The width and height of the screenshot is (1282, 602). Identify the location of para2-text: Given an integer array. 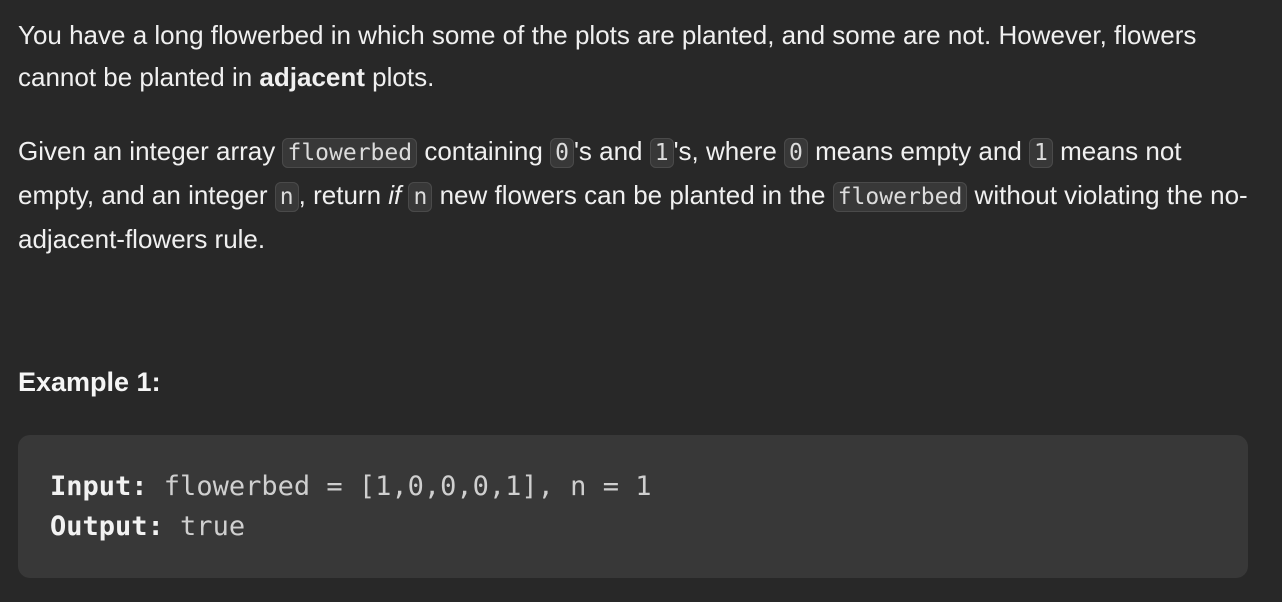
(150, 151).